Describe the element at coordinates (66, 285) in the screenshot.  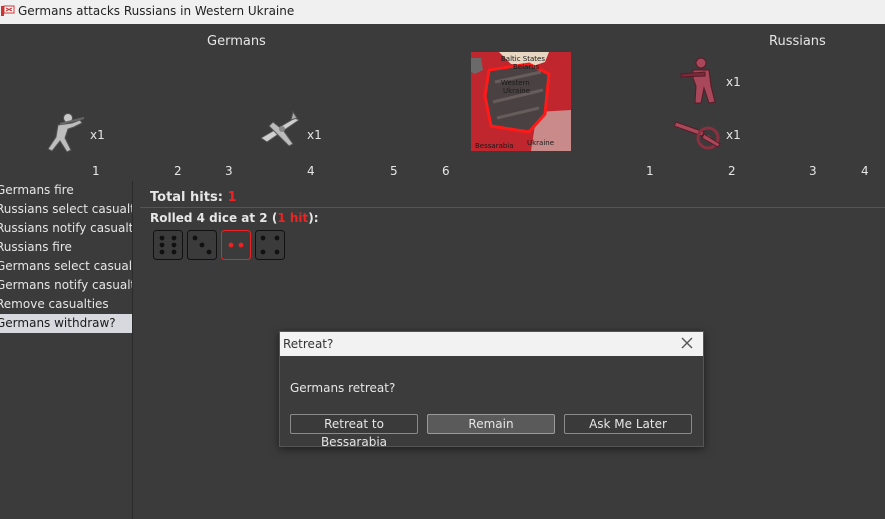
I see `step-item: Germans notify casualties` at that location.